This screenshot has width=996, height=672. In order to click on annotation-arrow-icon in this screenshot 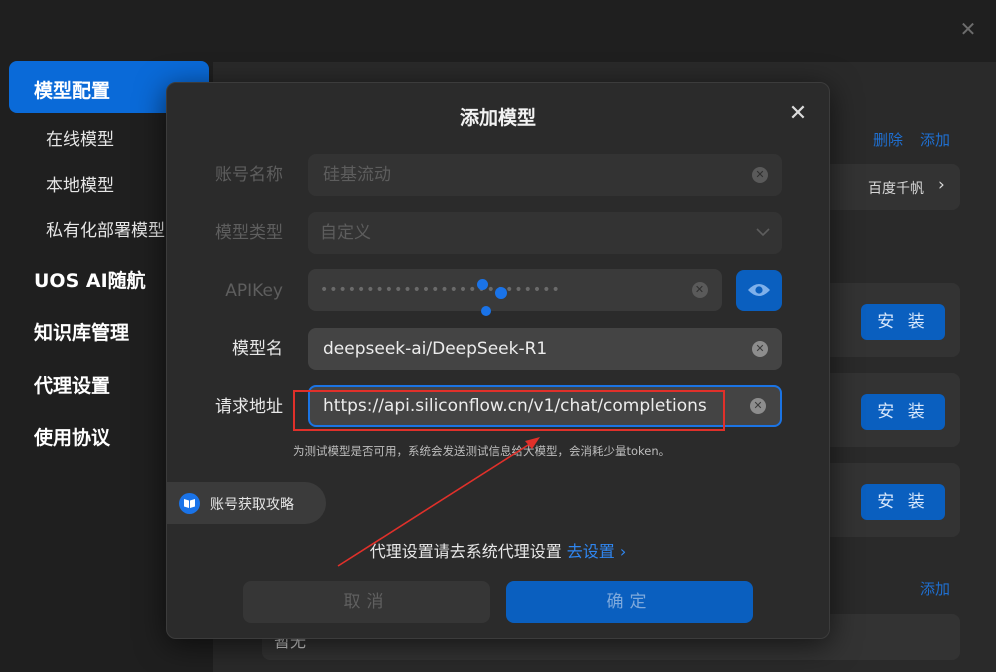, I will do `click(438, 502)`.